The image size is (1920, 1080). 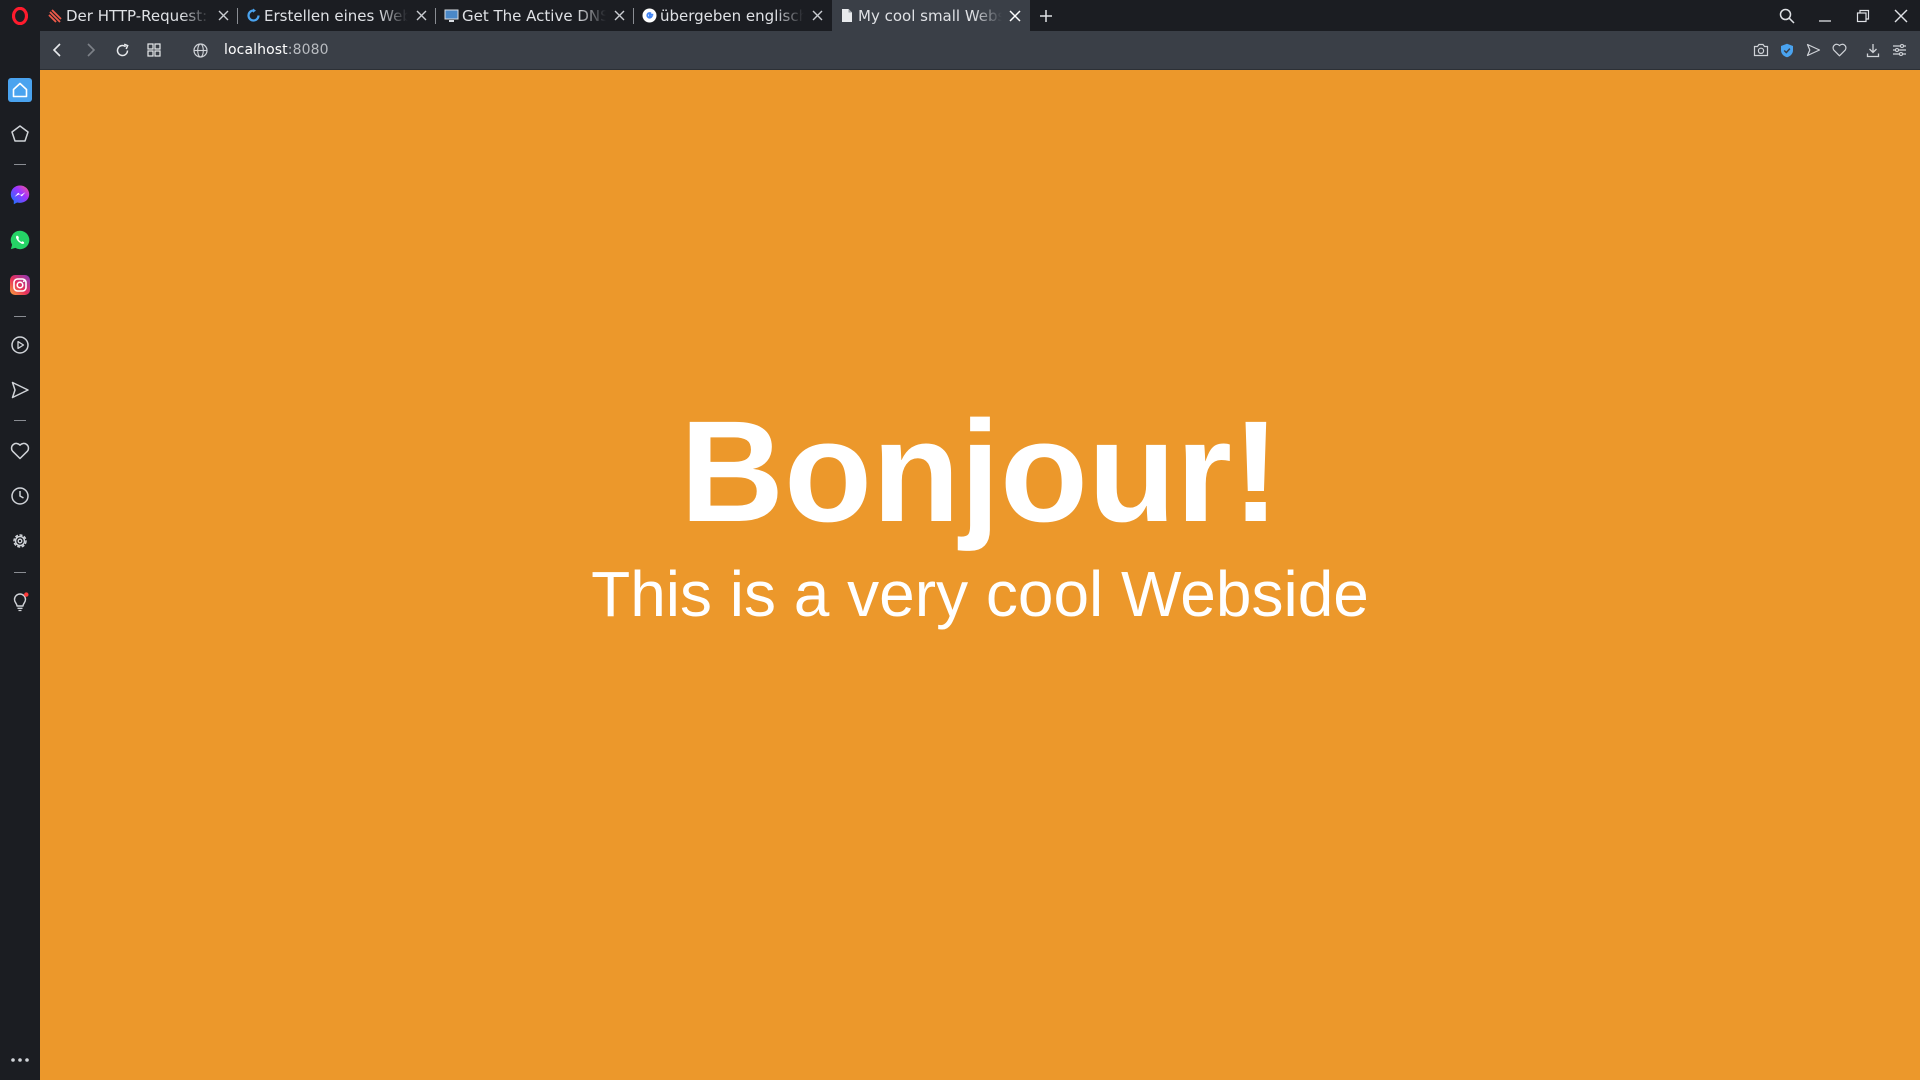 I want to click on messenger-icon, so click(x=20, y=195).